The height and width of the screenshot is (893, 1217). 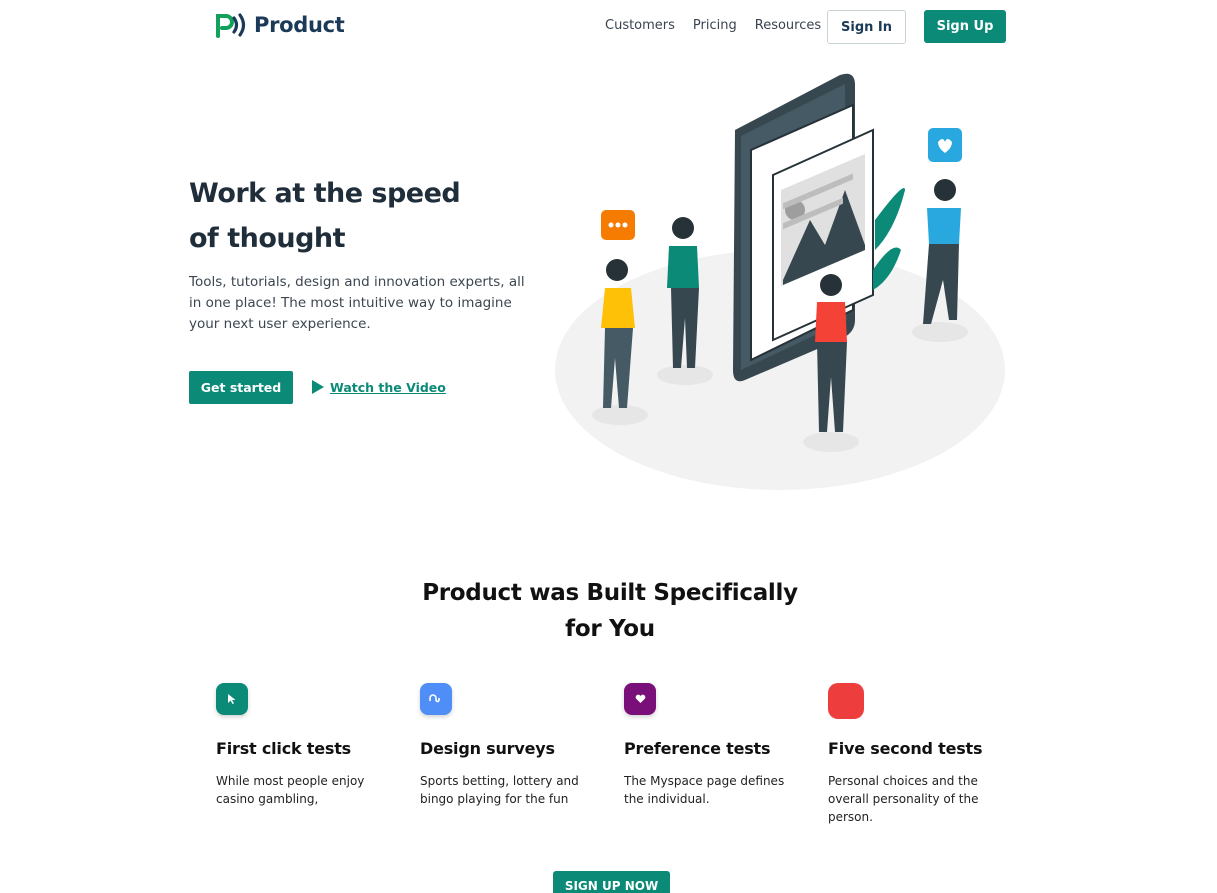 I want to click on watch-video-link: Watch the Video, so click(x=378, y=387).